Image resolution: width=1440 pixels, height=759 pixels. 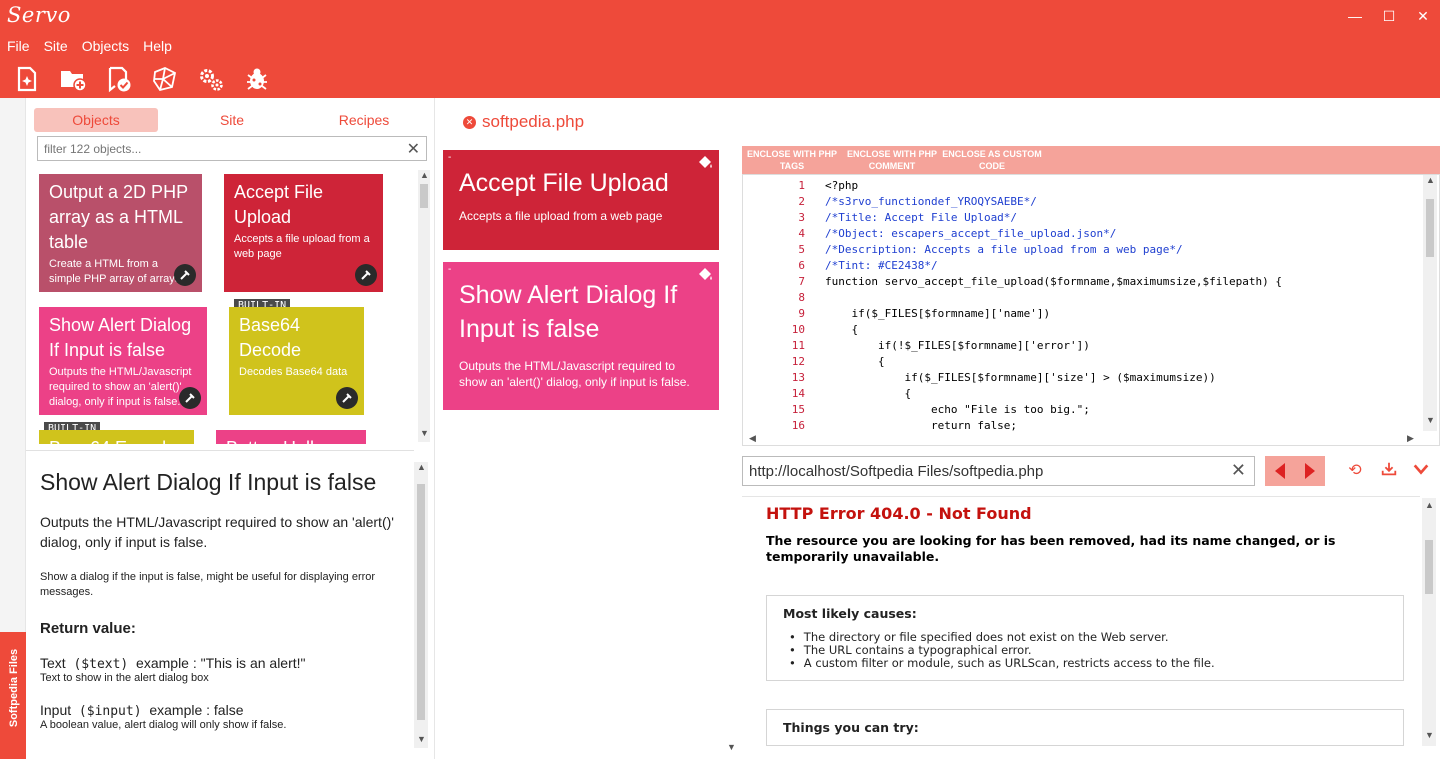 What do you see at coordinates (124, 678) in the screenshot?
I see `param-desc: Text to show in the alert dialog box` at bounding box center [124, 678].